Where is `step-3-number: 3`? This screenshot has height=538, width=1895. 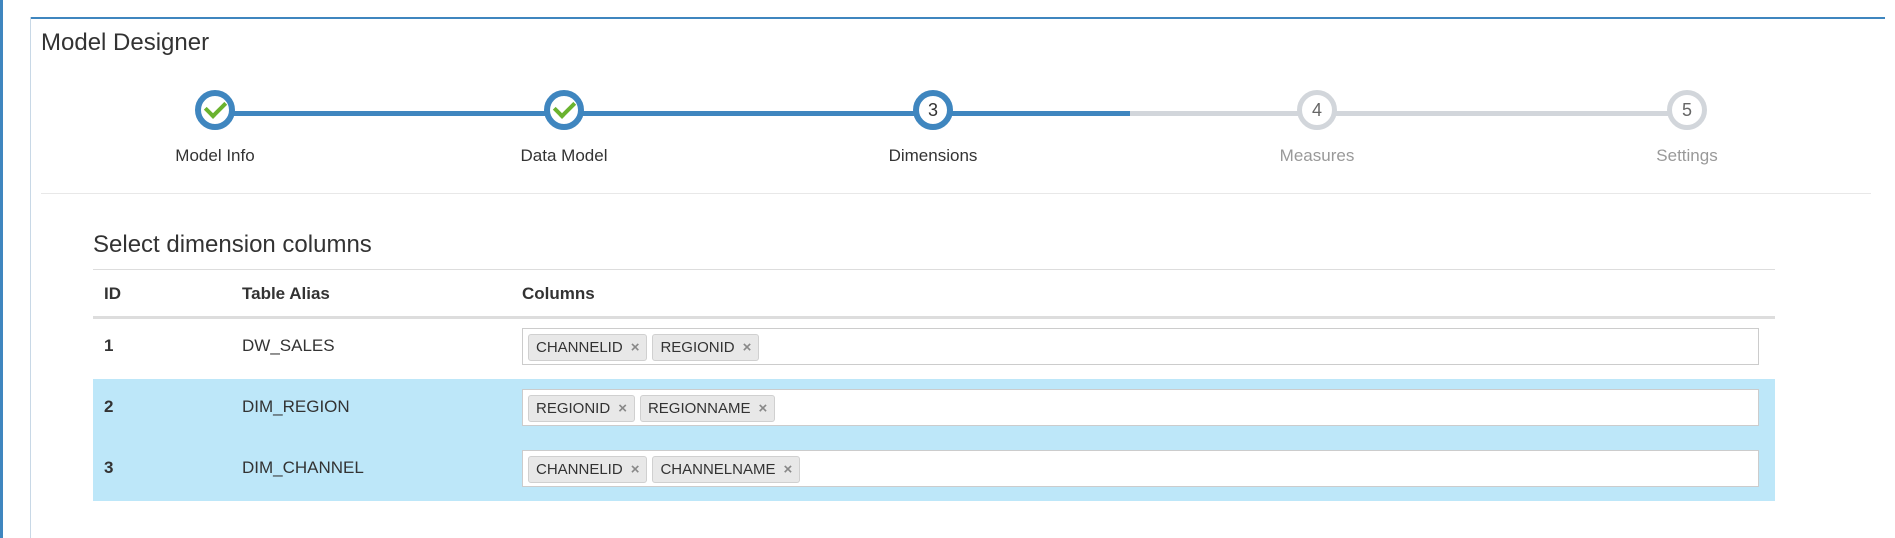 step-3-number: 3 is located at coordinates (932, 109).